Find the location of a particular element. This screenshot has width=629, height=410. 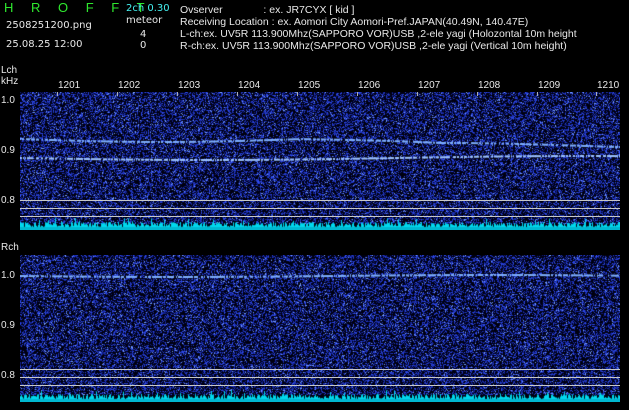

meteor-count-lch: 4 is located at coordinates (143, 34).